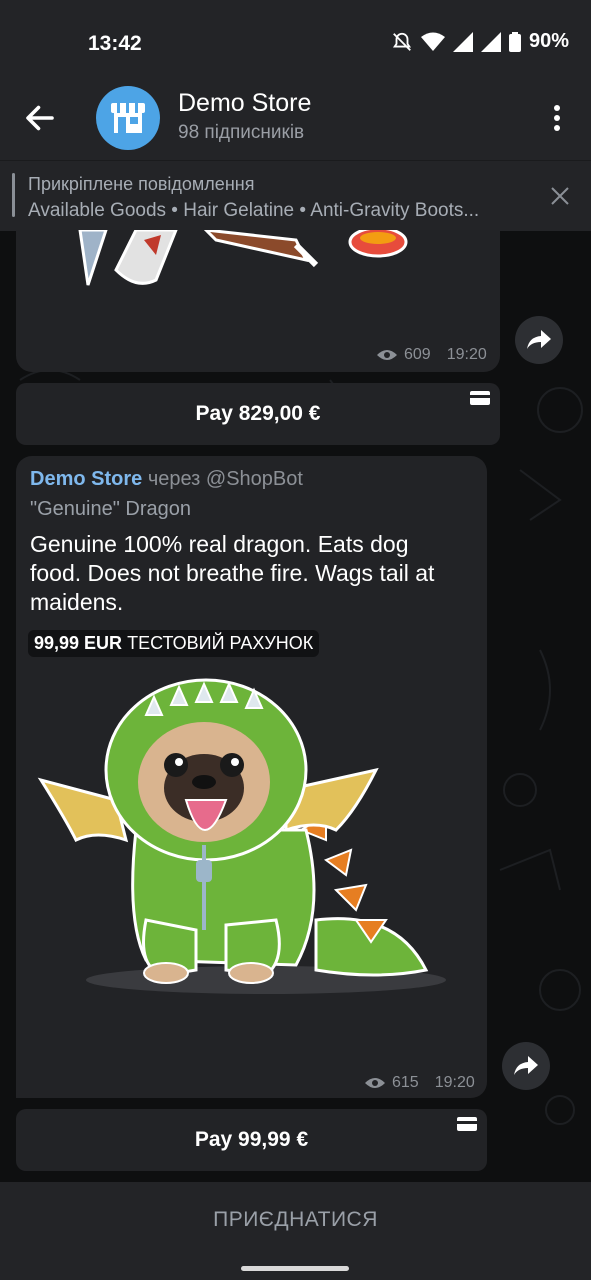  I want to click on signal-icon, so click(462, 41).